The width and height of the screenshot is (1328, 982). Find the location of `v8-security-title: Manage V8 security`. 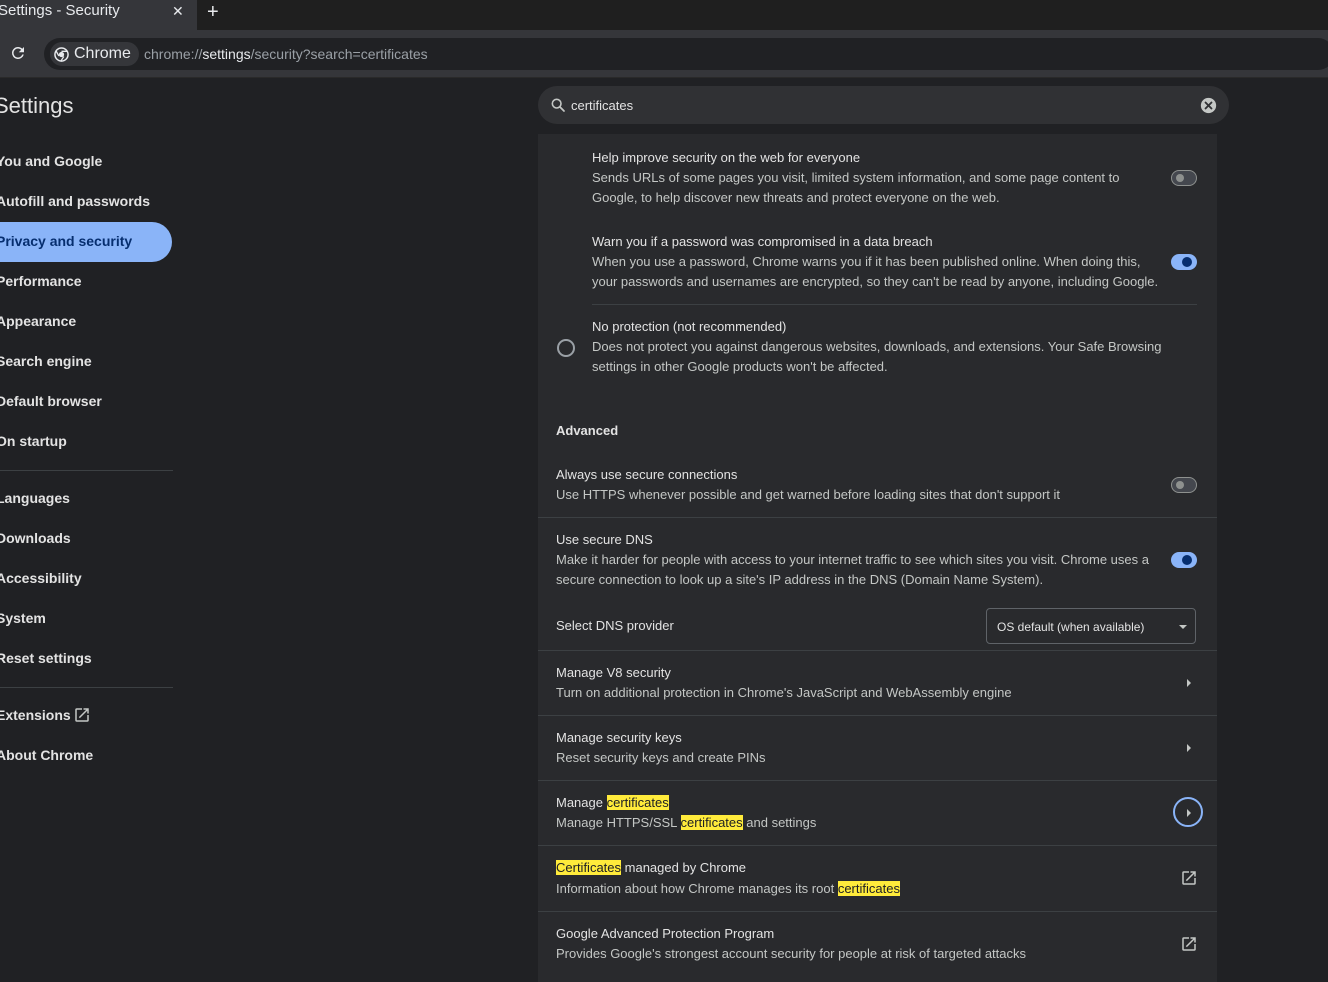

v8-security-title: Manage V8 security is located at coordinates (613, 672).